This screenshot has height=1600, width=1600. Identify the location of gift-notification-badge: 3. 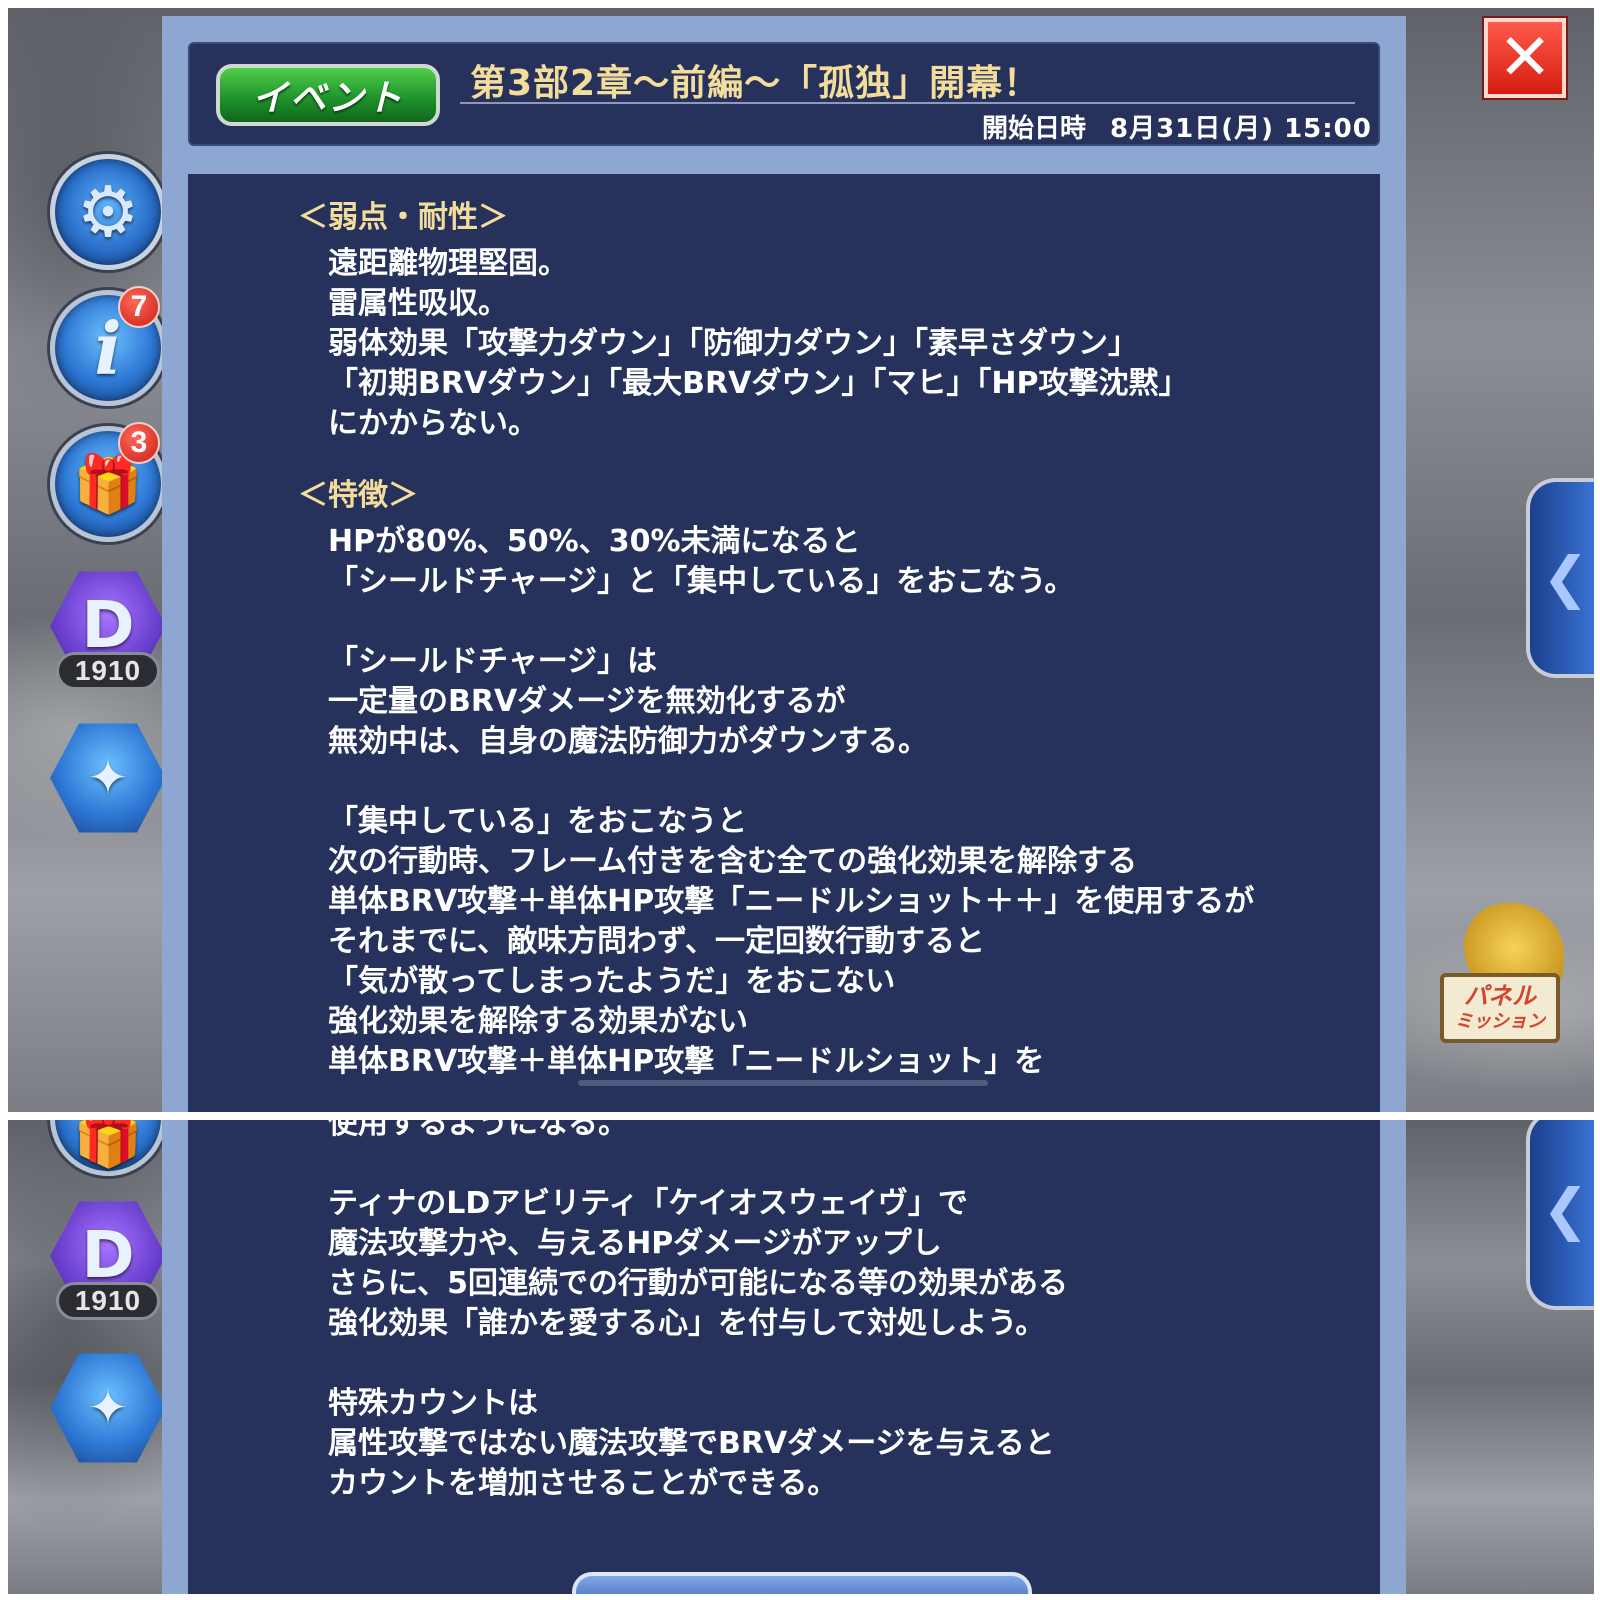
(139, 443).